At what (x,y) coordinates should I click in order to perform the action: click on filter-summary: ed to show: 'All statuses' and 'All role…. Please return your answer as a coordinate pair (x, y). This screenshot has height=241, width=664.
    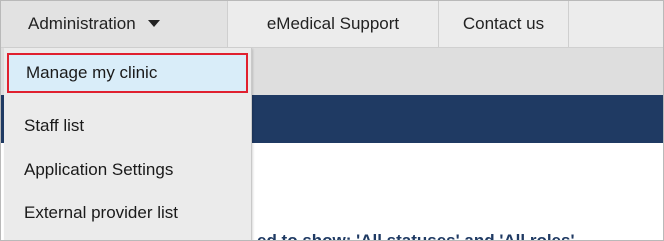
    Looking at the image, I should click on (416, 236).